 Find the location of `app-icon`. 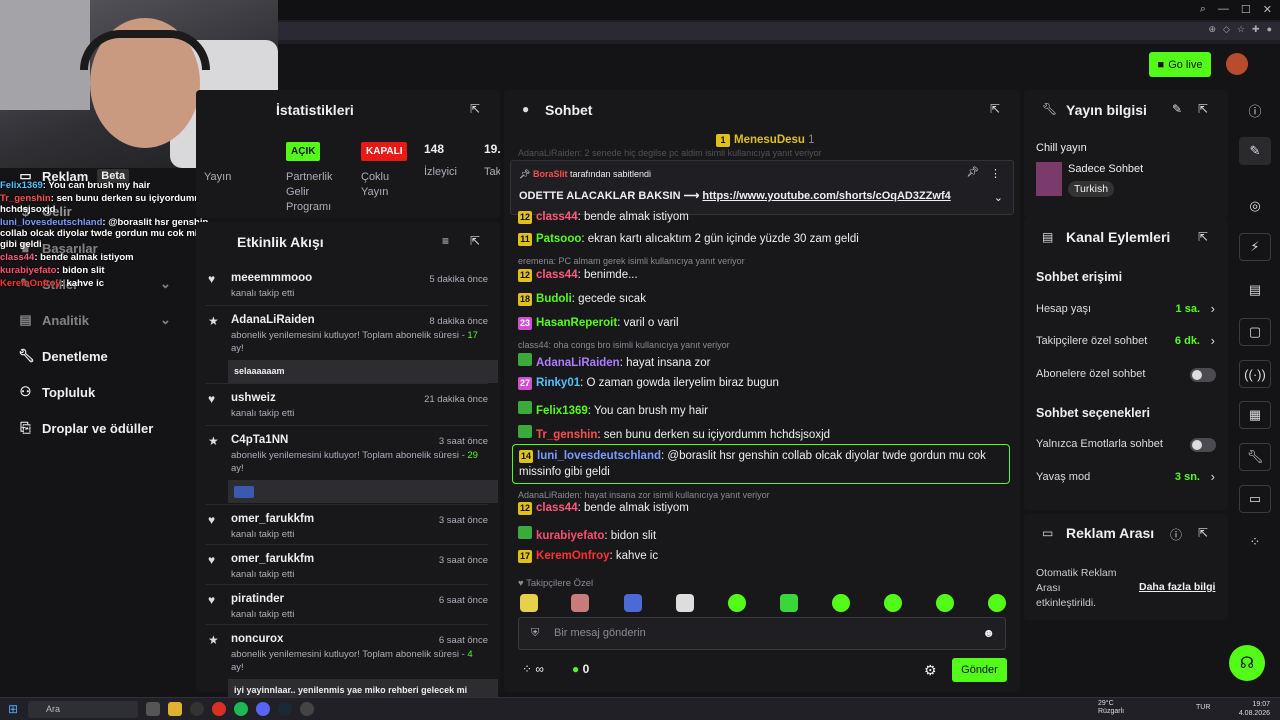

app-icon is located at coordinates (197, 709).